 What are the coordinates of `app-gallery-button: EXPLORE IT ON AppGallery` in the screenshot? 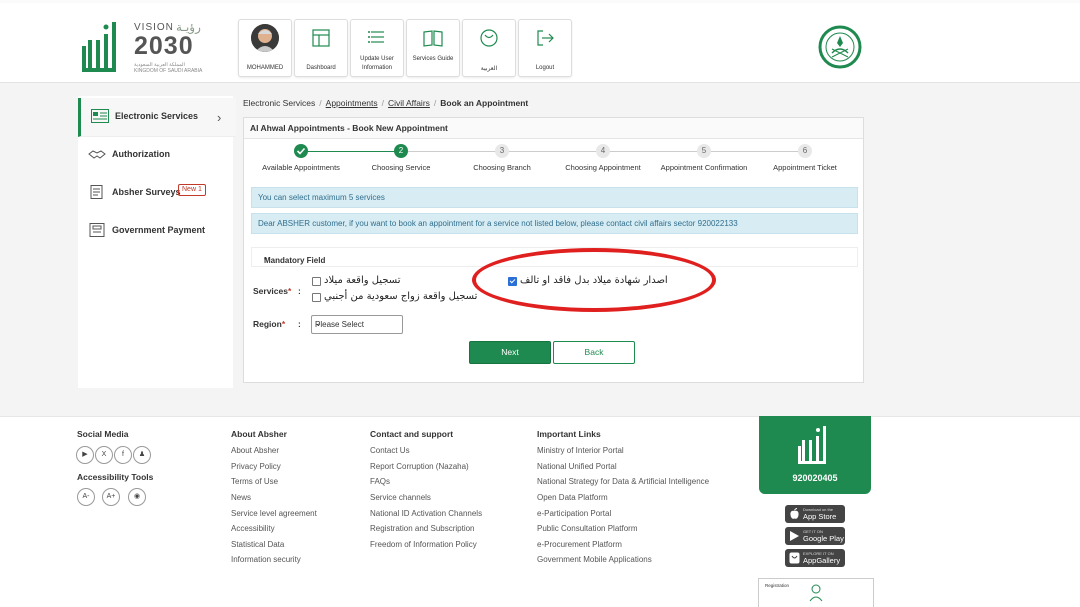 It's located at (815, 558).